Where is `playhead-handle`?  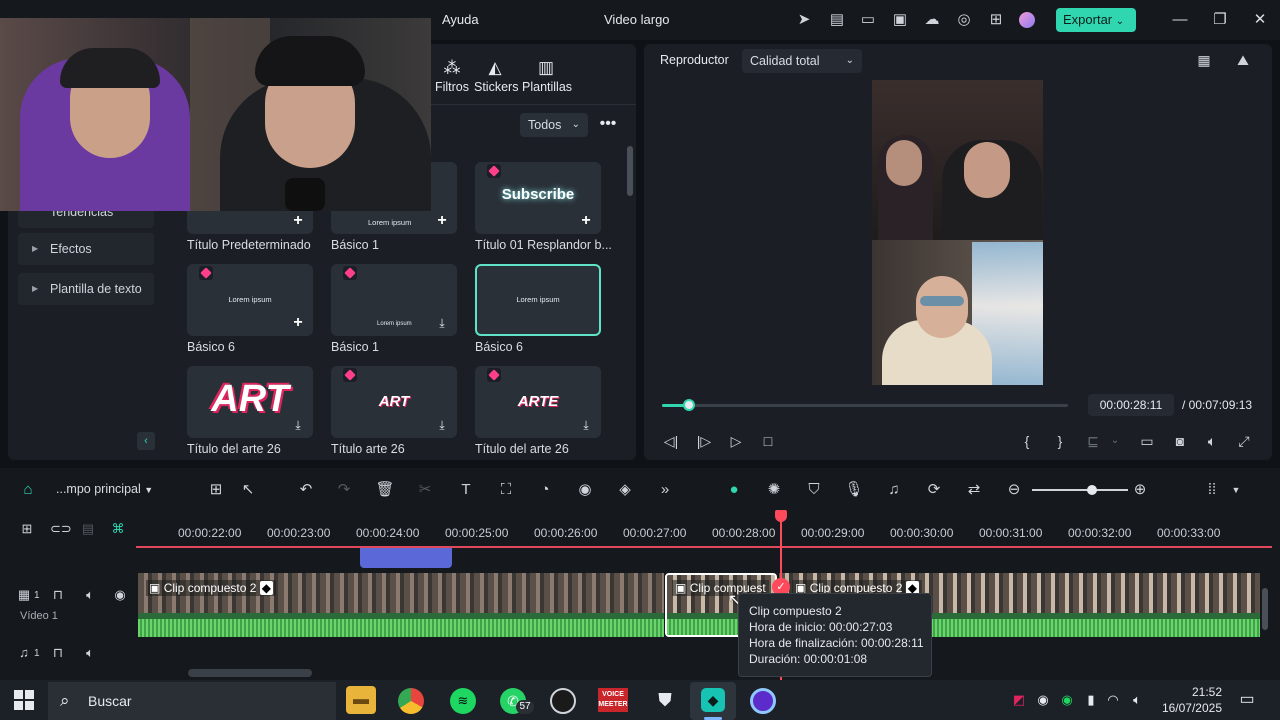 playhead-handle is located at coordinates (781, 516).